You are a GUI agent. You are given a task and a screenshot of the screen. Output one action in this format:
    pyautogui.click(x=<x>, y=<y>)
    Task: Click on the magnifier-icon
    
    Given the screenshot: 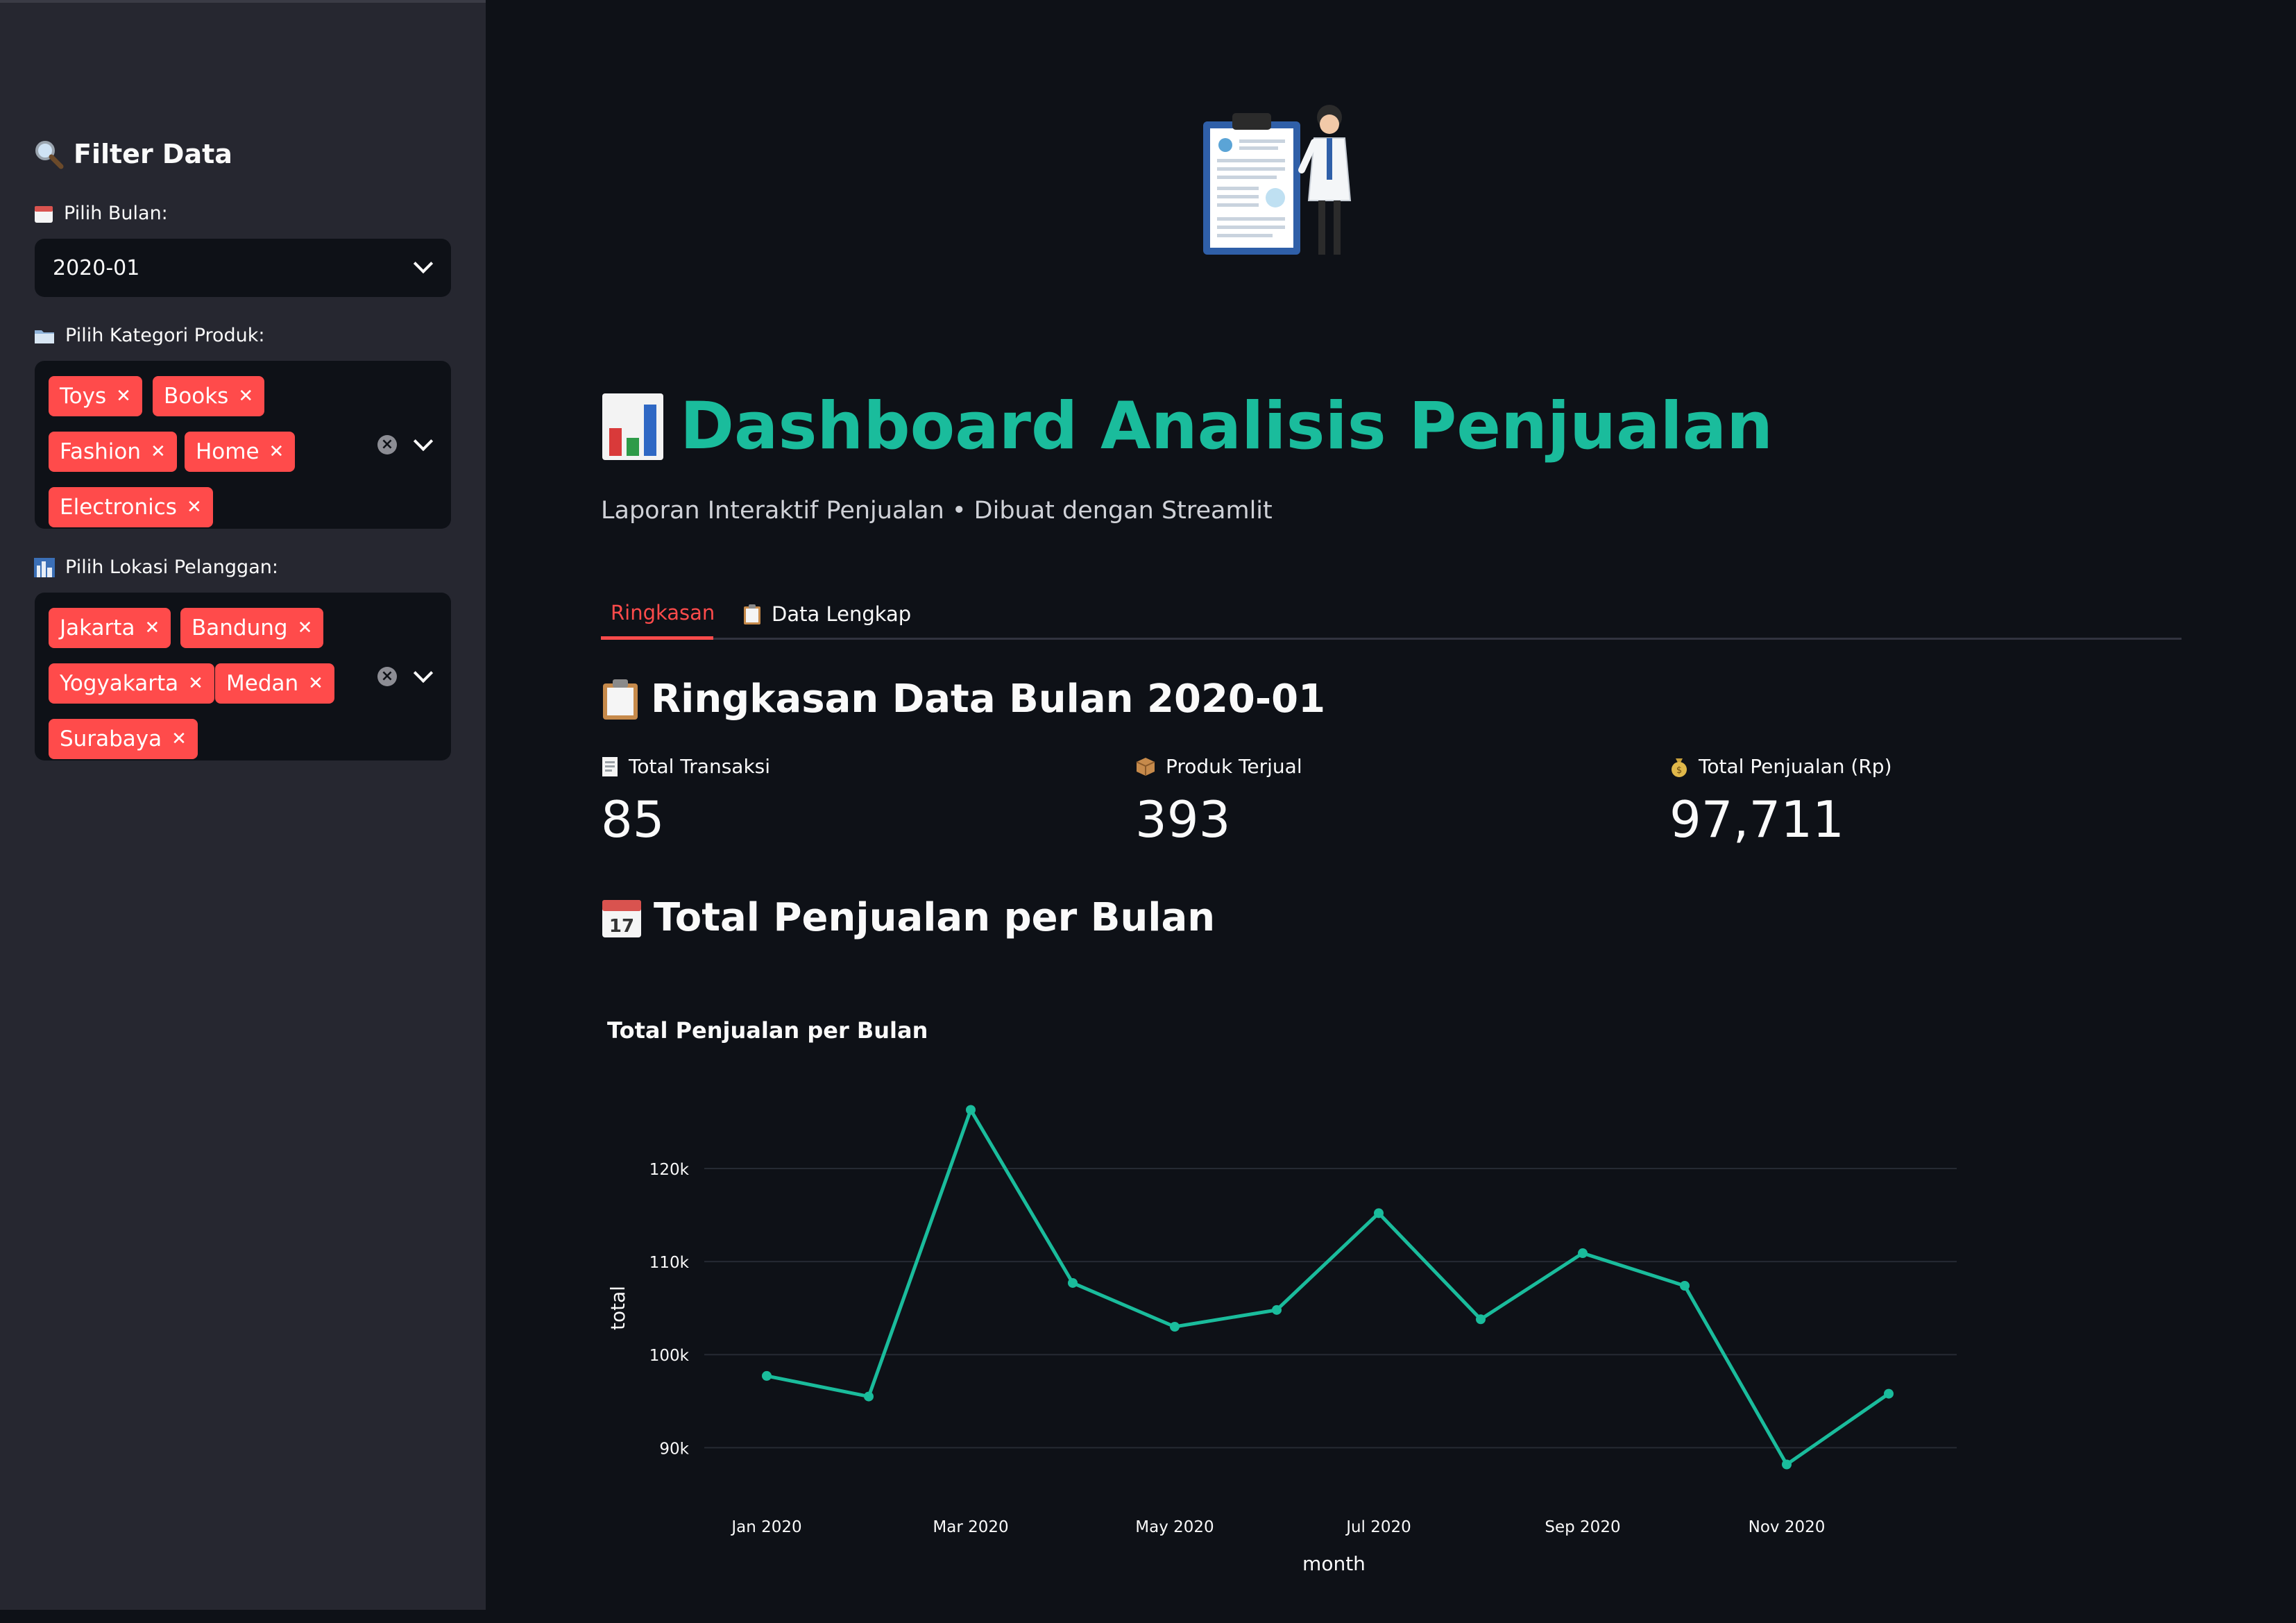 What is the action you would take?
    pyautogui.click(x=49, y=155)
    